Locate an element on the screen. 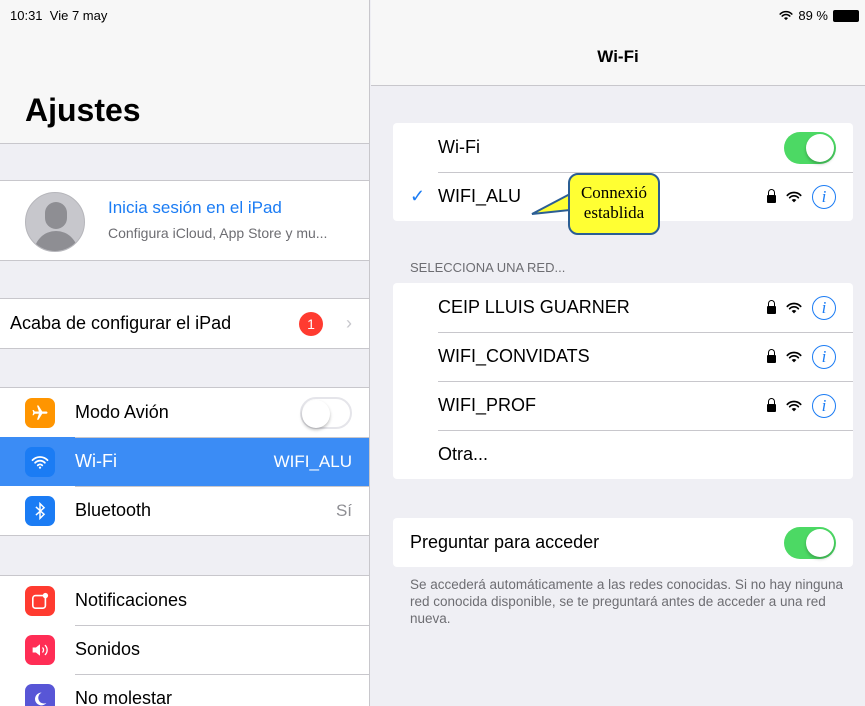  callout-pointer is located at coordinates (551, 203).